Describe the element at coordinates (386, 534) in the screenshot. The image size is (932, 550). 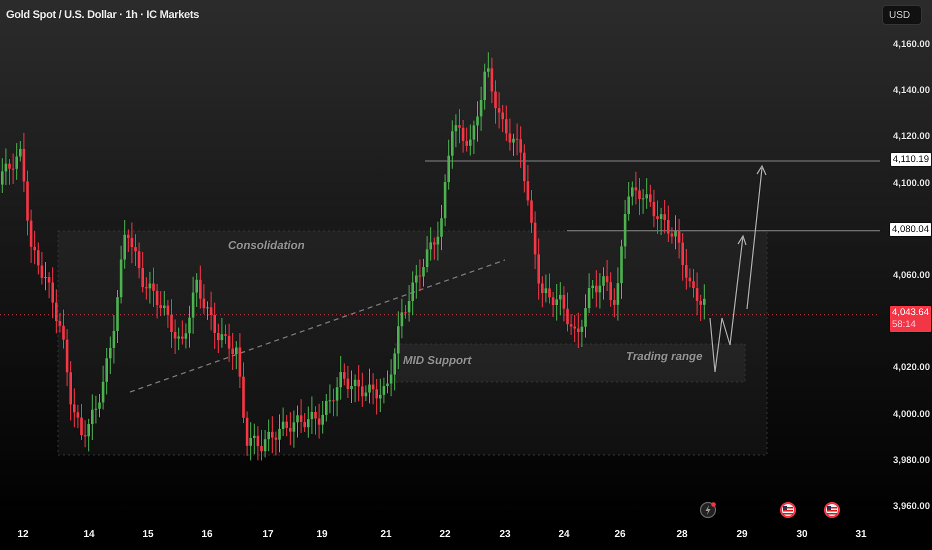
I see `time-tick: 21` at that location.